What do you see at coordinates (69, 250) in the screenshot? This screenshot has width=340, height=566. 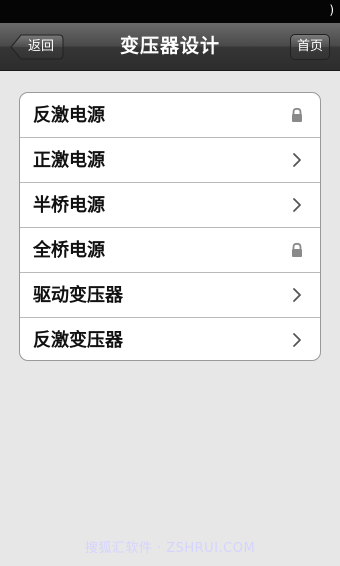 I see `menu-item-label: 全桥电源` at bounding box center [69, 250].